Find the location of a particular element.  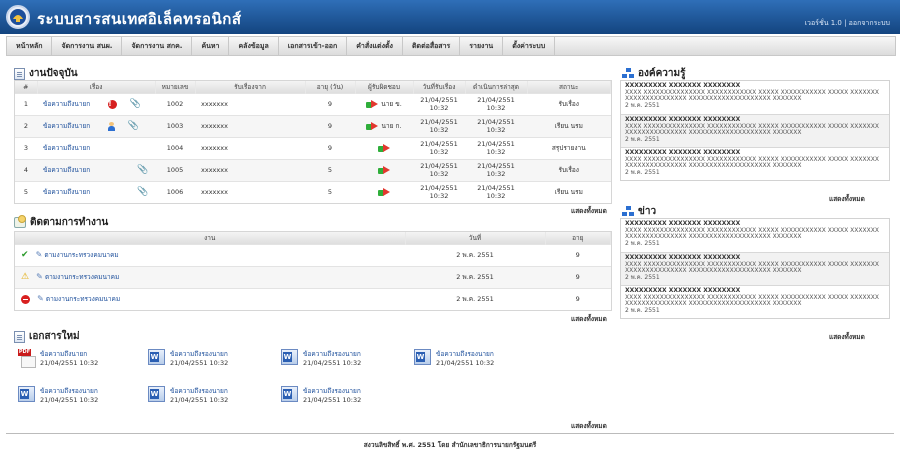

row-num: 4 is located at coordinates (26, 169).